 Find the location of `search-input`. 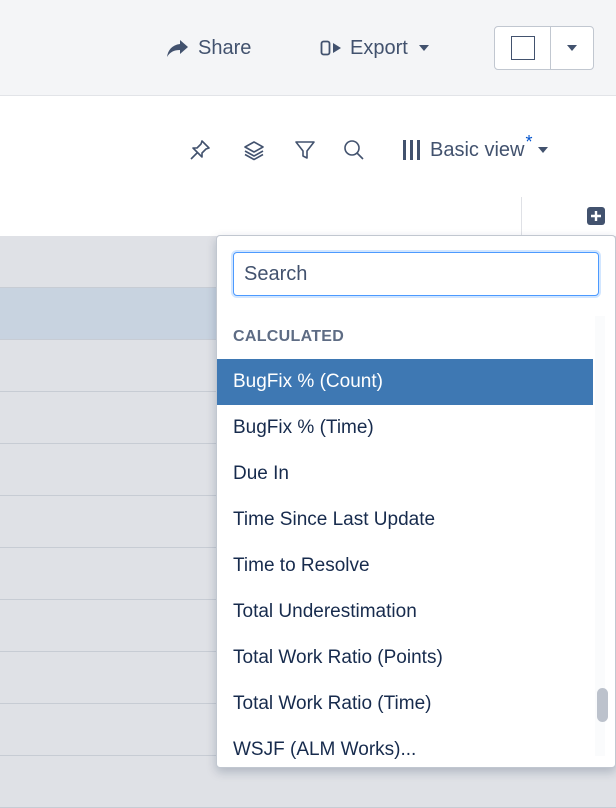

search-input is located at coordinates (416, 274).